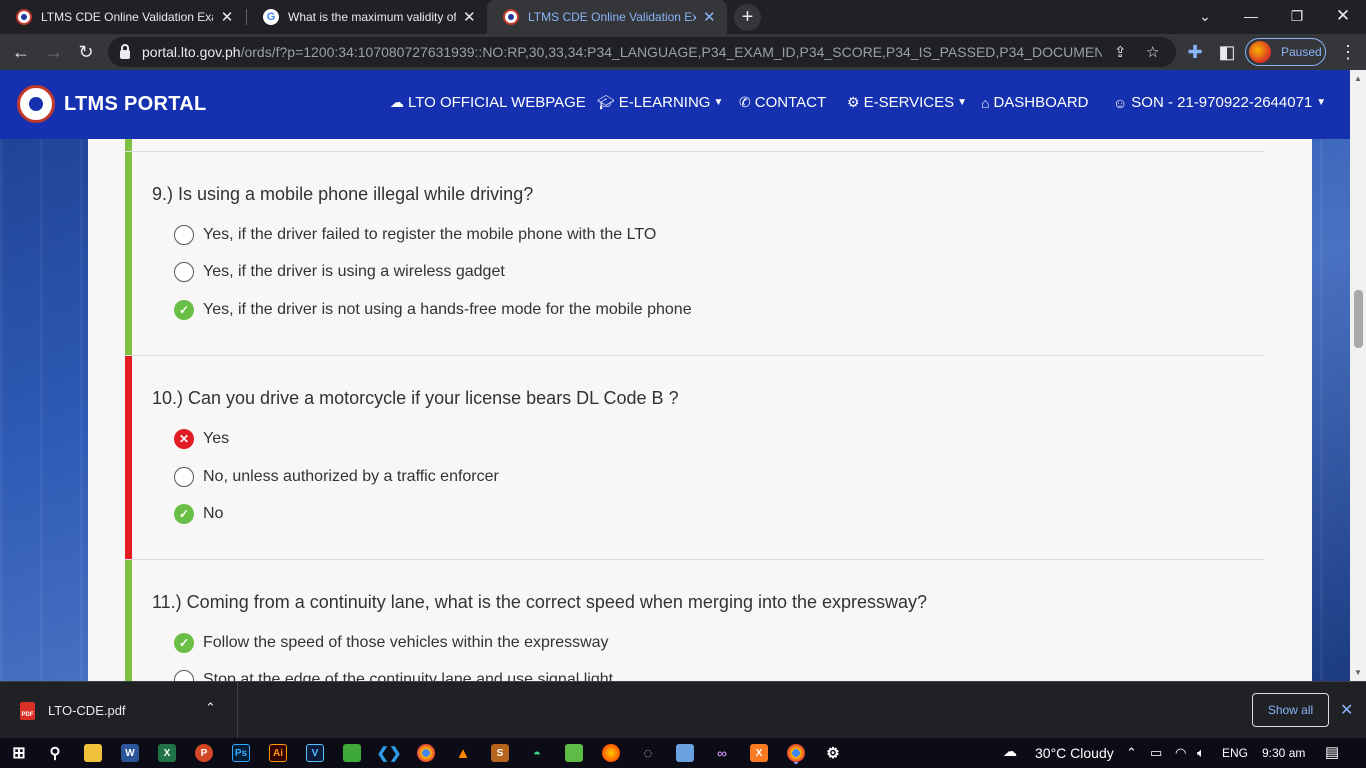 This screenshot has width=1366, height=768. I want to click on cloud-weather-icon: ☁, so click(1010, 751).